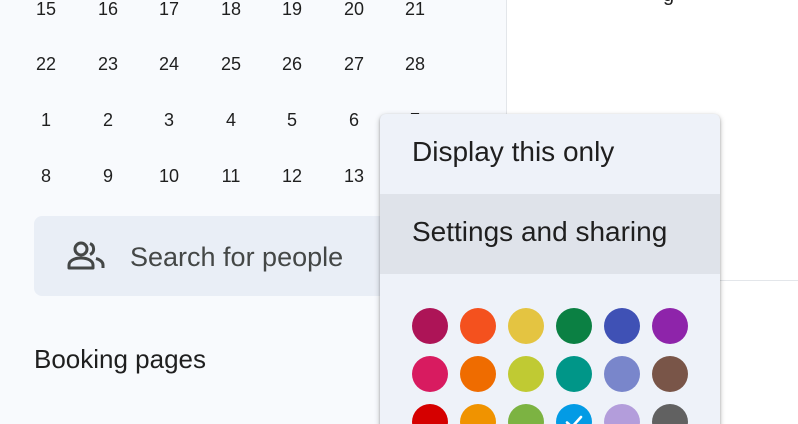  Describe the element at coordinates (292, 10) in the screenshot. I see `calendar-day: 19` at that location.